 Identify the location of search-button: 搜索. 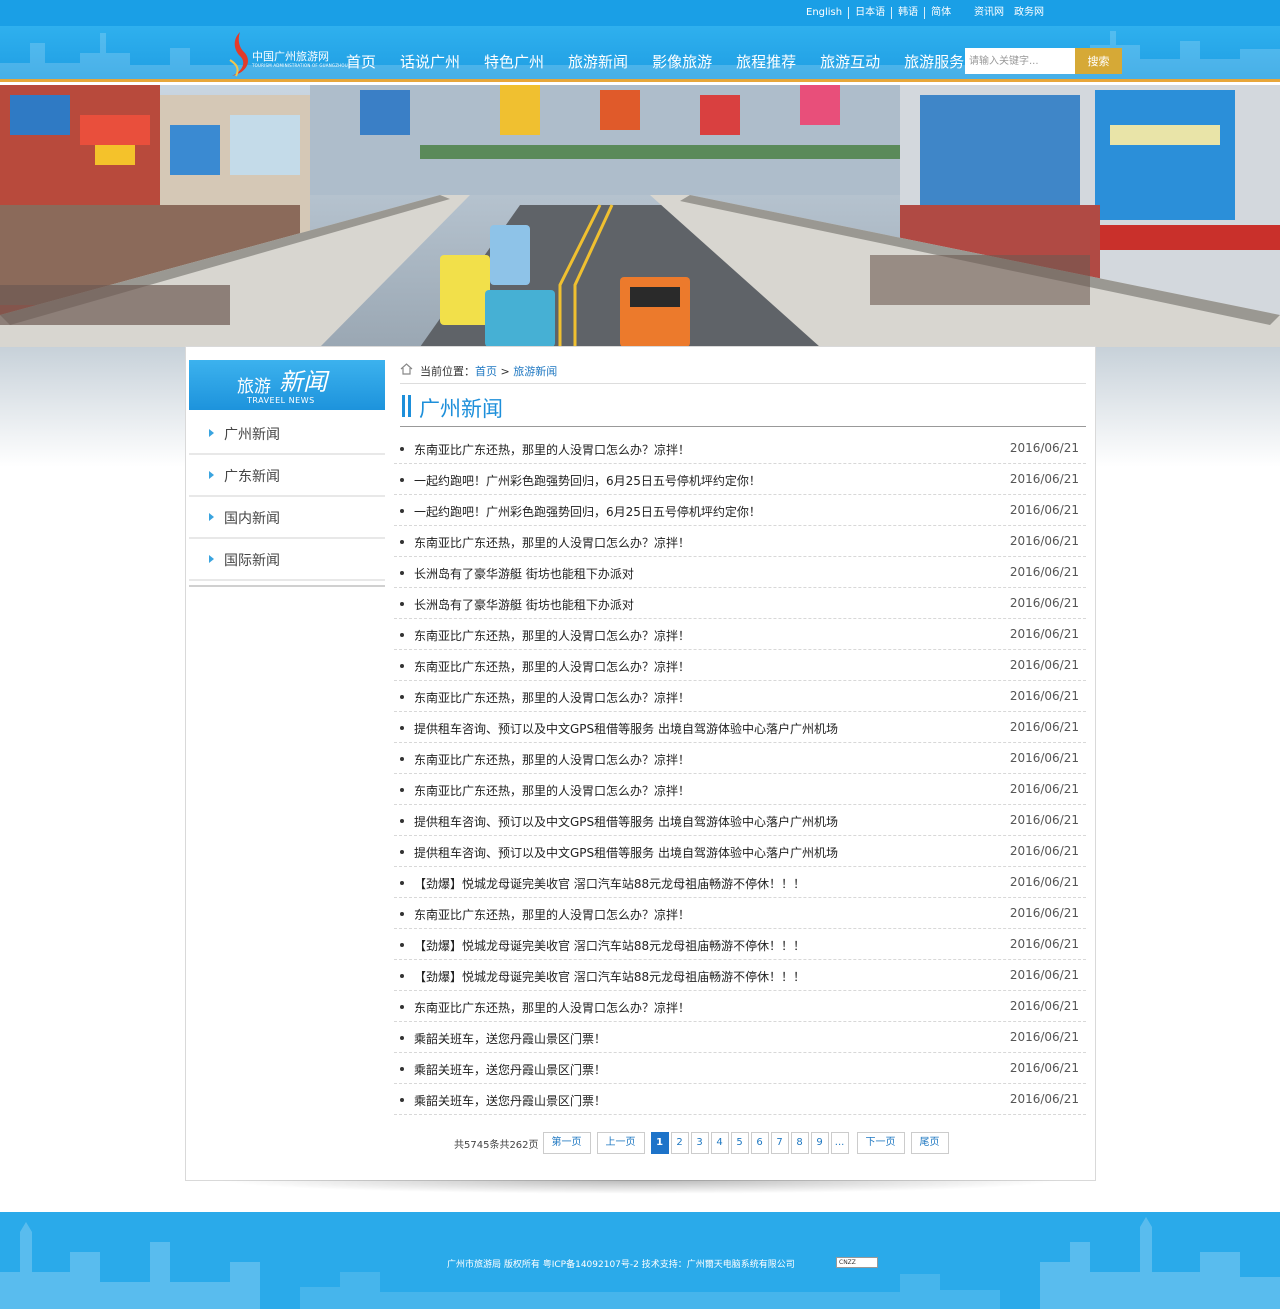
(1098, 61).